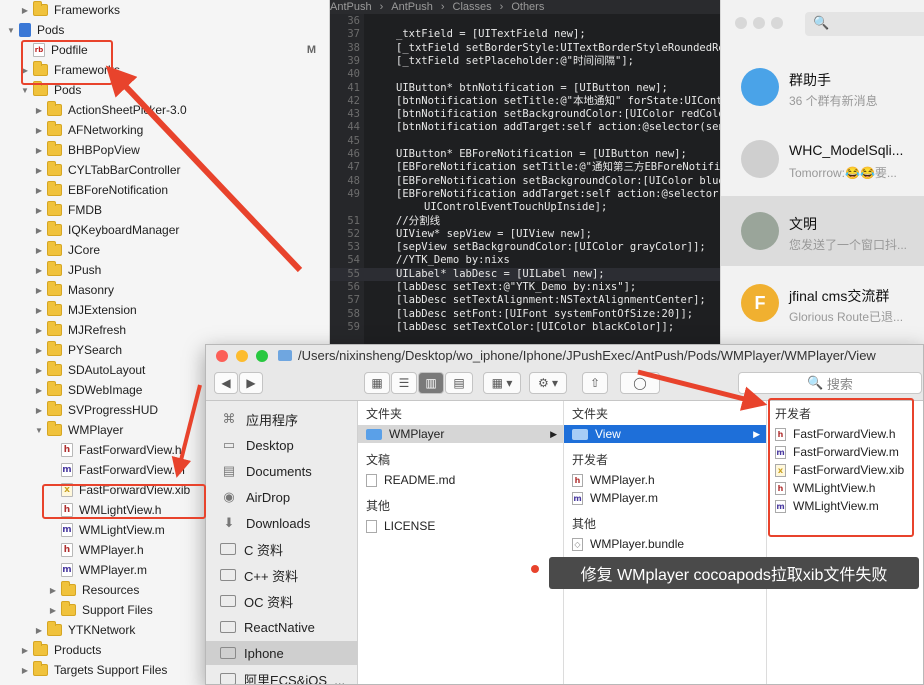 Image resolution: width=924 pixels, height=685 pixels. I want to click on icon-view-button: ▦, so click(377, 383).